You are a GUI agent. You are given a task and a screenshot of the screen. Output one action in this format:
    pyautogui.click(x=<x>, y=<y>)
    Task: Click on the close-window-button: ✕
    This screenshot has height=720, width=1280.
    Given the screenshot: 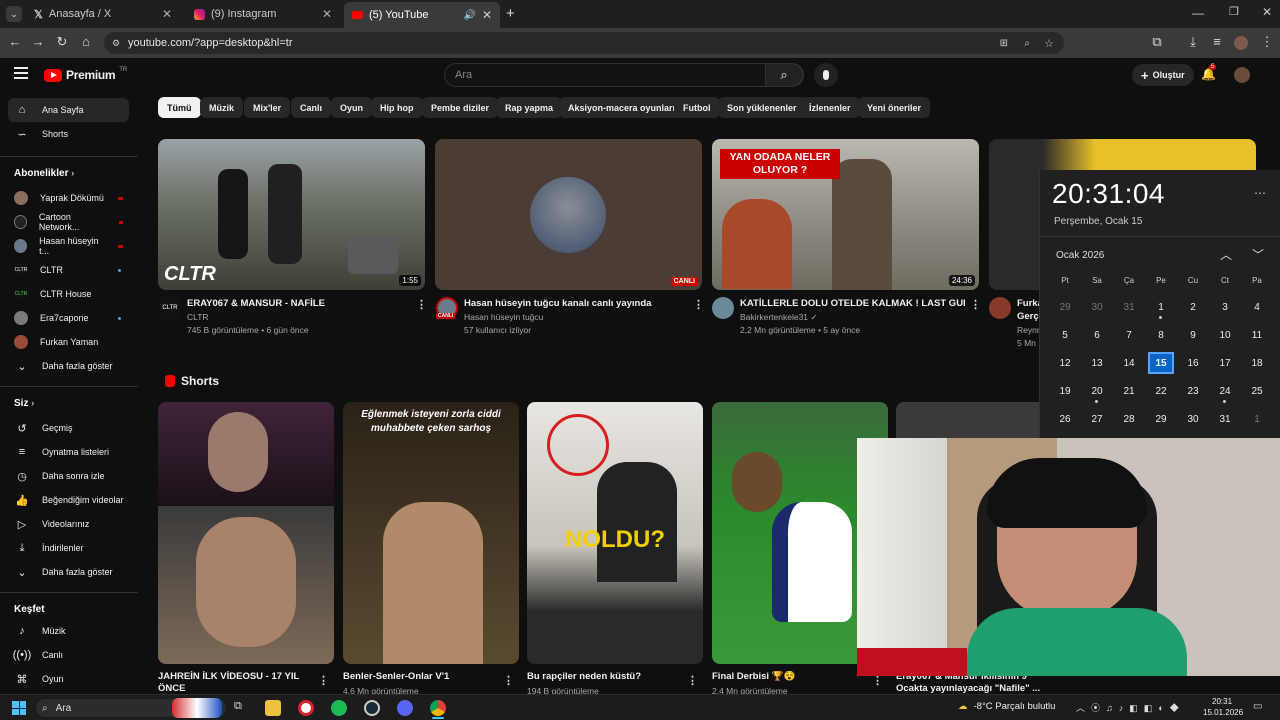 What is the action you would take?
    pyautogui.click(x=1267, y=12)
    